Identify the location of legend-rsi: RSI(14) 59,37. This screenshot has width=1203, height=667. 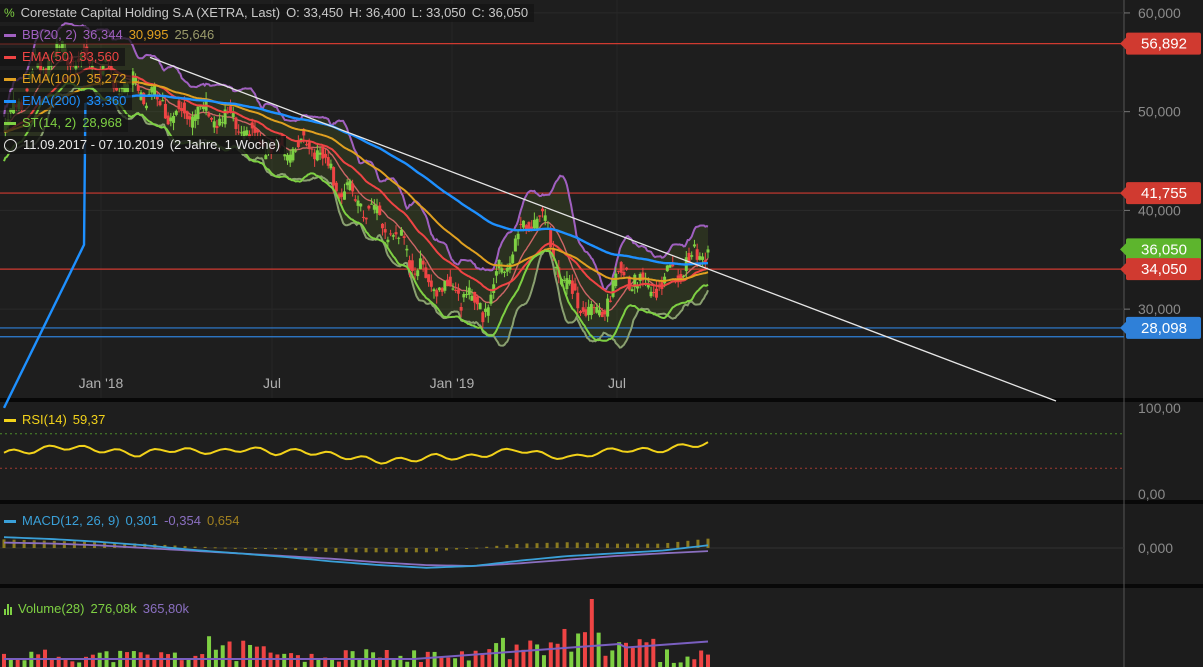
(55, 420).